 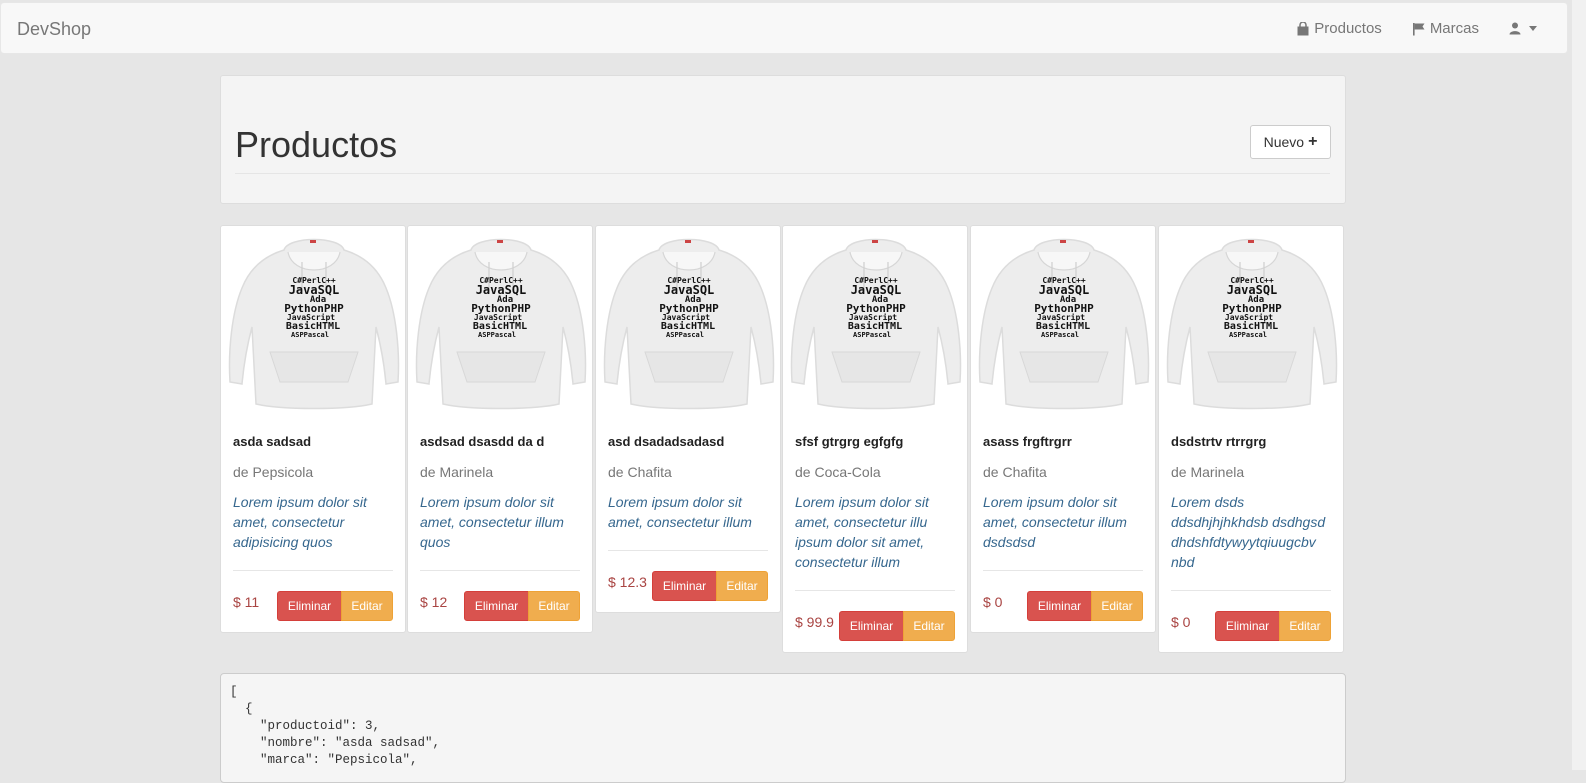 I want to click on nav-productos-label: Productos, so click(x=1348, y=28).